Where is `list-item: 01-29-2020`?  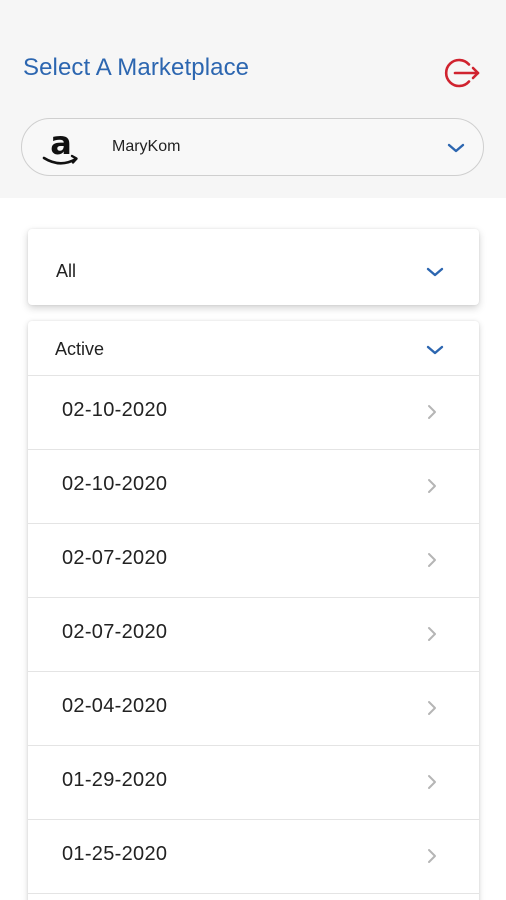
list-item: 01-29-2020 is located at coordinates (253, 783).